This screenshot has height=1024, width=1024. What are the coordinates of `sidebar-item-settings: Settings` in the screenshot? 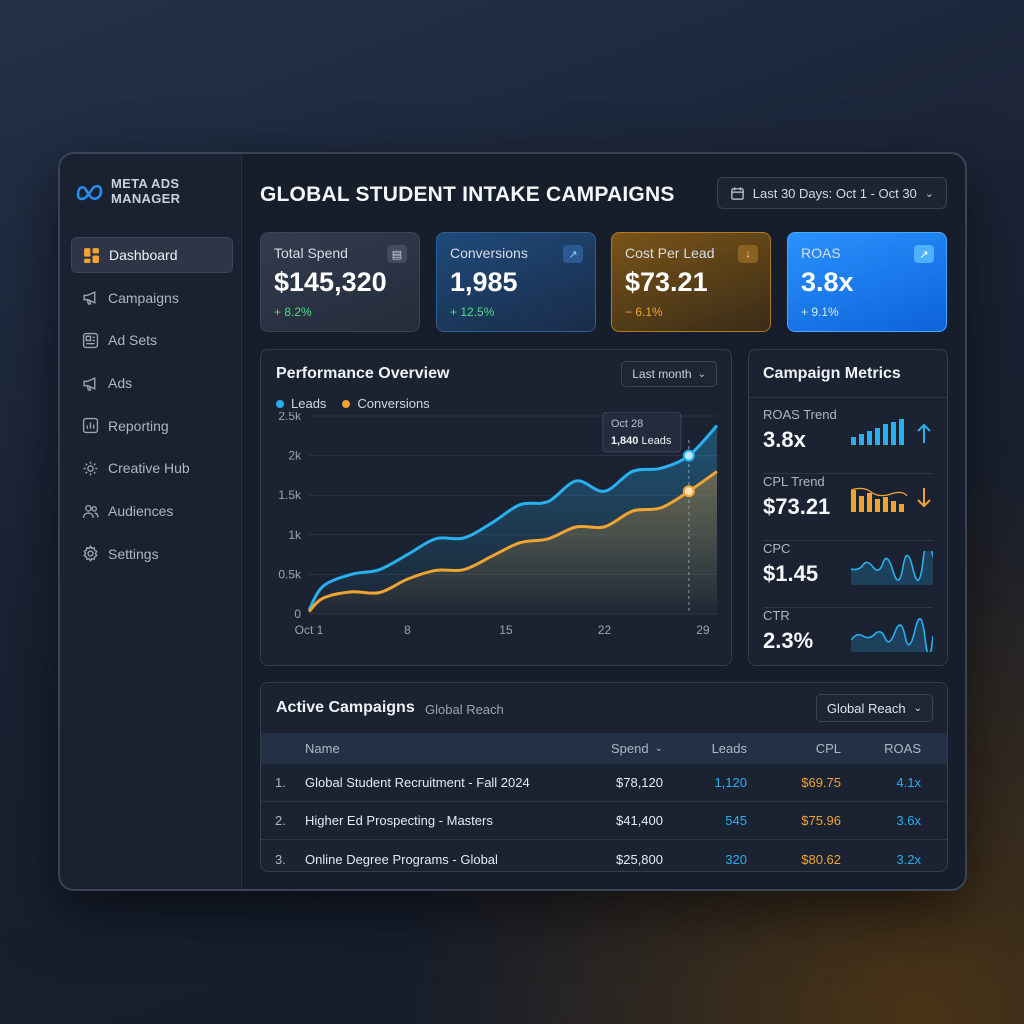 It's located at (152, 554).